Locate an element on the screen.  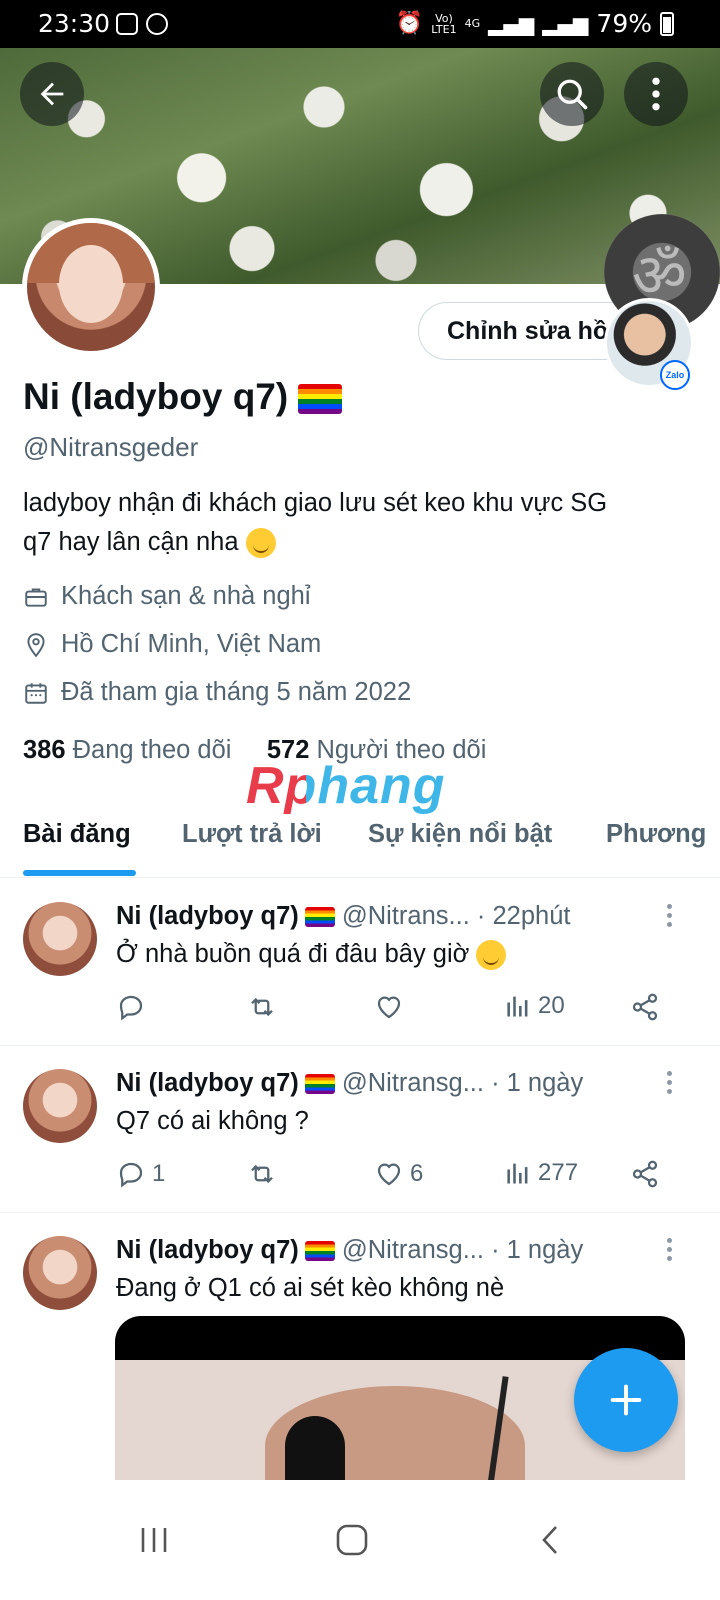
back-button is located at coordinates (52, 94).